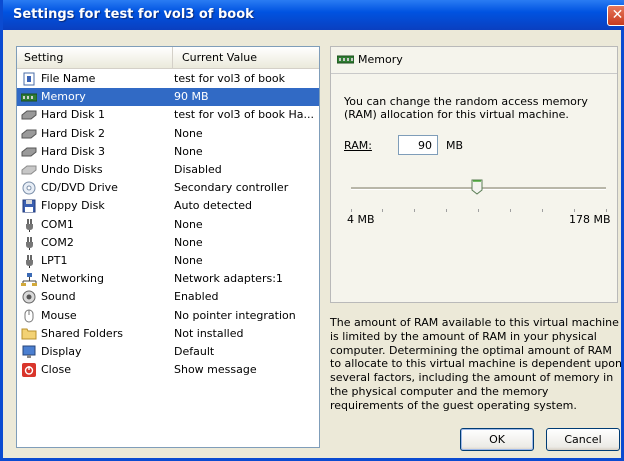 The image size is (624, 461). I want to click on ram-input, so click(418, 145).